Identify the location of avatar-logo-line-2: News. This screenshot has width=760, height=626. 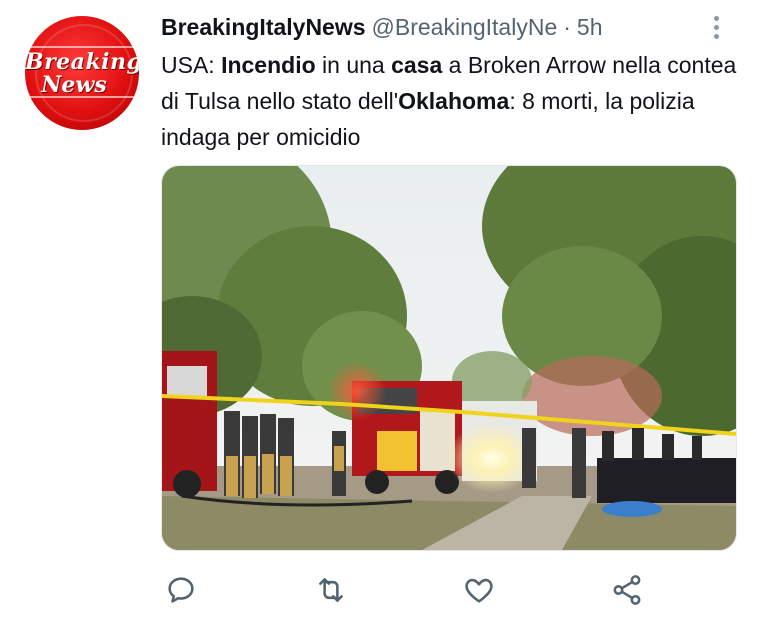
(74, 85).